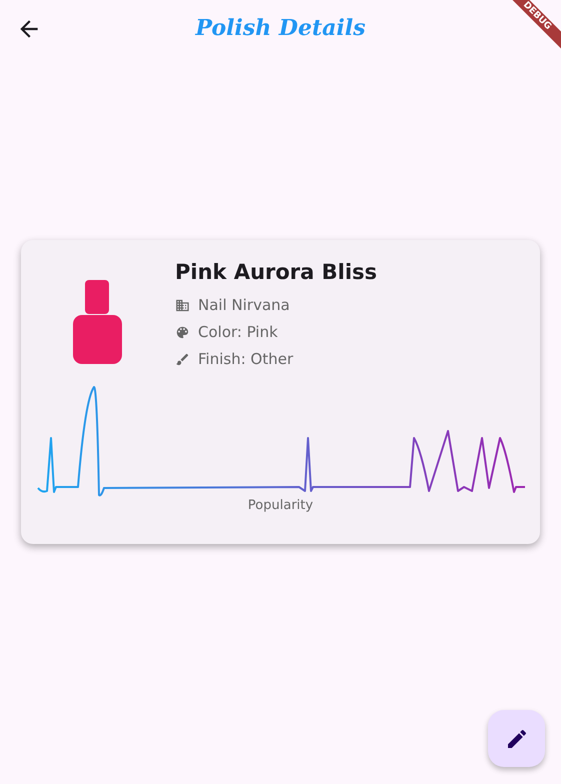 This screenshot has width=561, height=784. What do you see at coordinates (276, 272) in the screenshot?
I see `polish-name: Pink Aurora Bliss` at bounding box center [276, 272].